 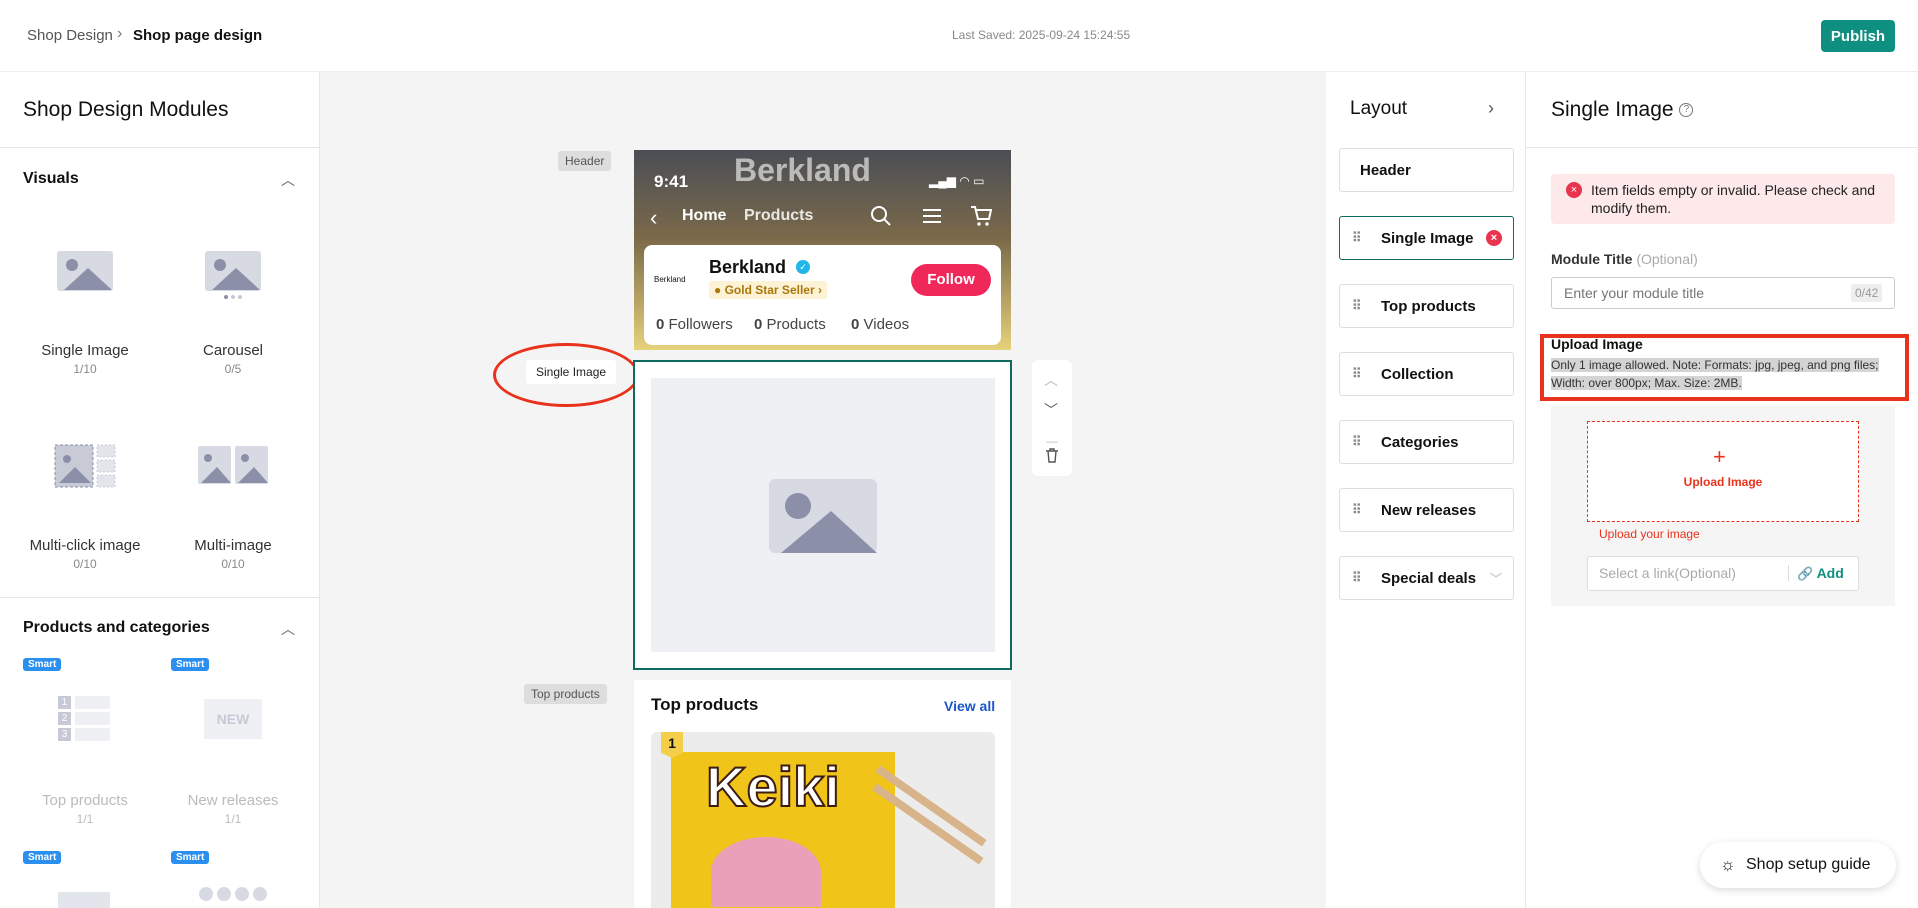 What do you see at coordinates (566, 375) in the screenshot?
I see `annotation-circle` at bounding box center [566, 375].